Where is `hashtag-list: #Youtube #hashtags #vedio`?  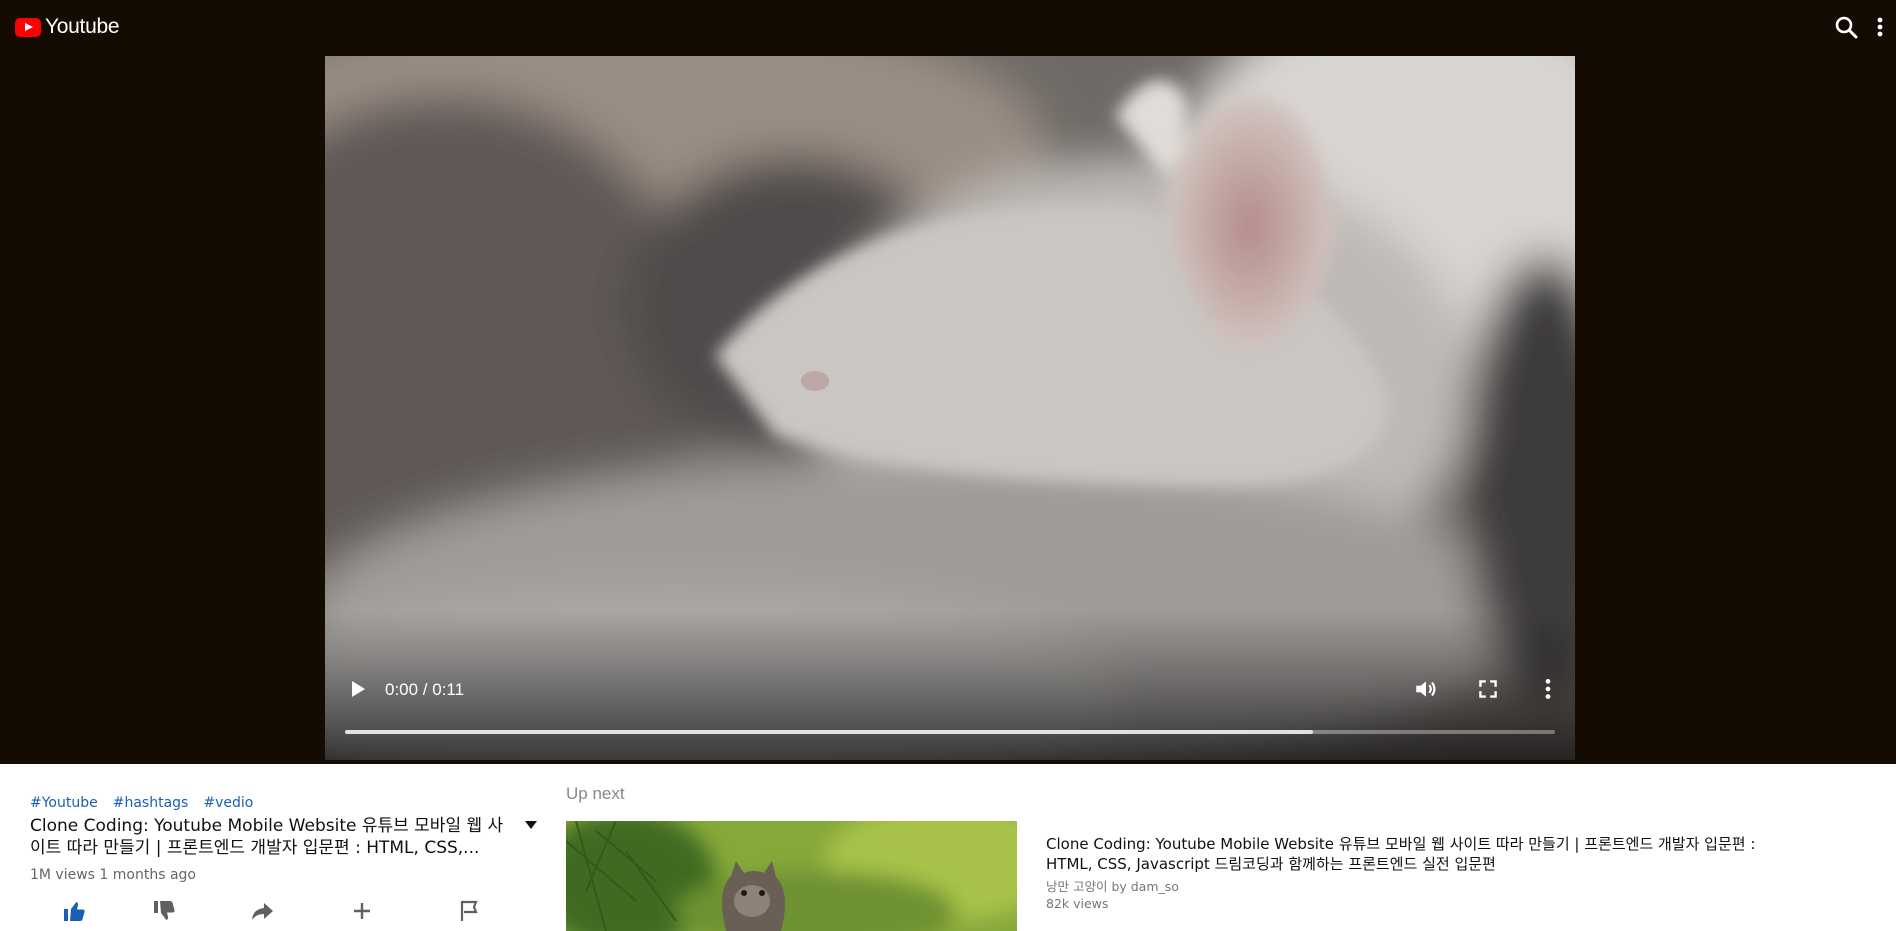
hashtag-list: #Youtube #hashtags #vedio is located at coordinates (285, 804).